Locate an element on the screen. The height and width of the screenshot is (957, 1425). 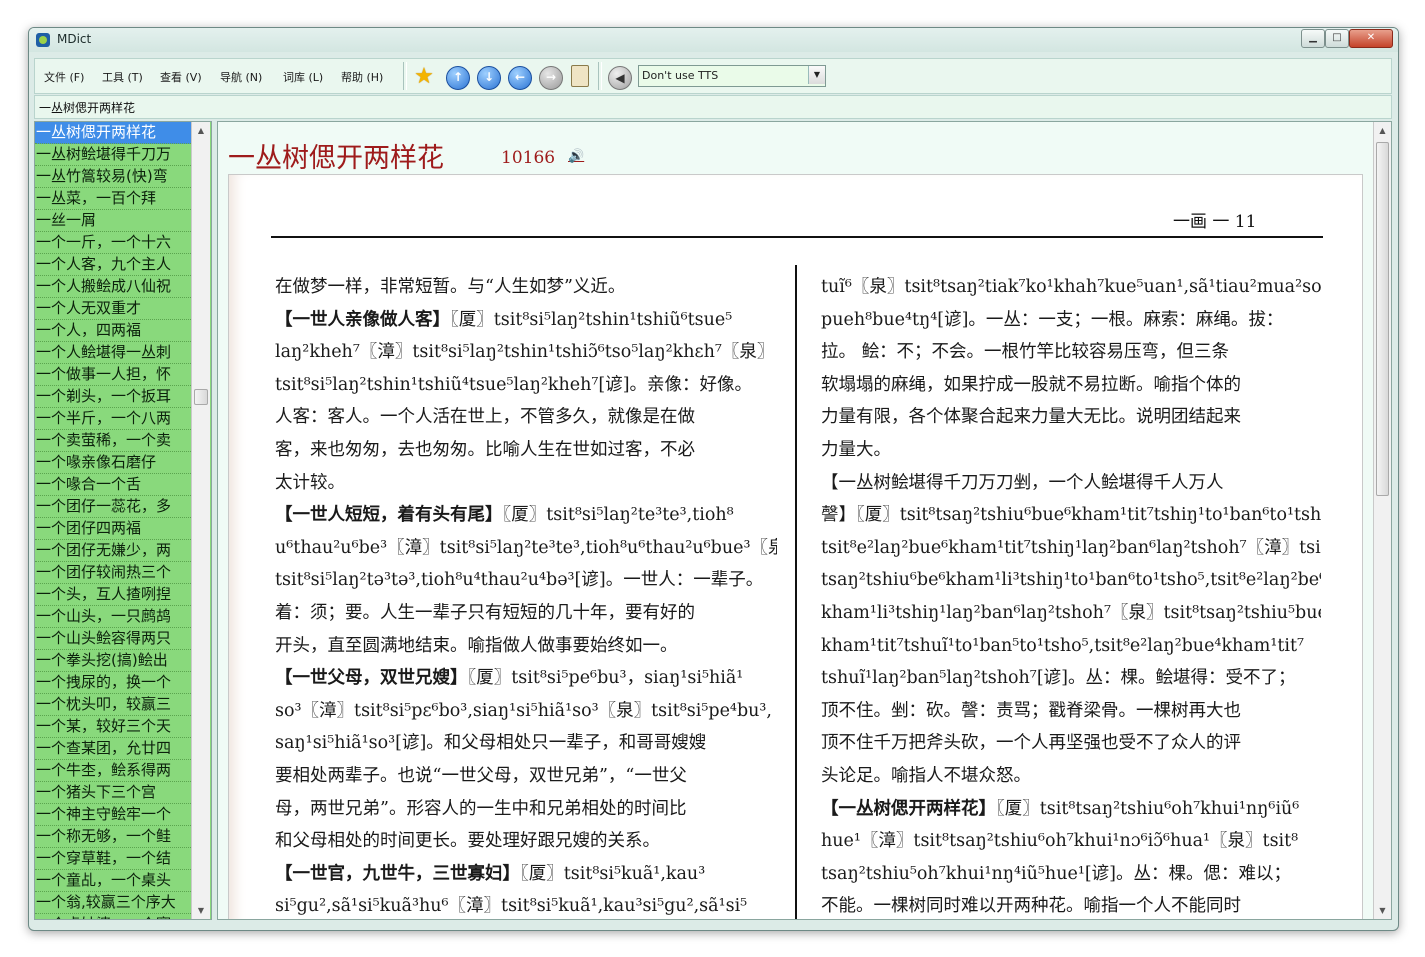
forward-icon: → is located at coordinates (551, 78).